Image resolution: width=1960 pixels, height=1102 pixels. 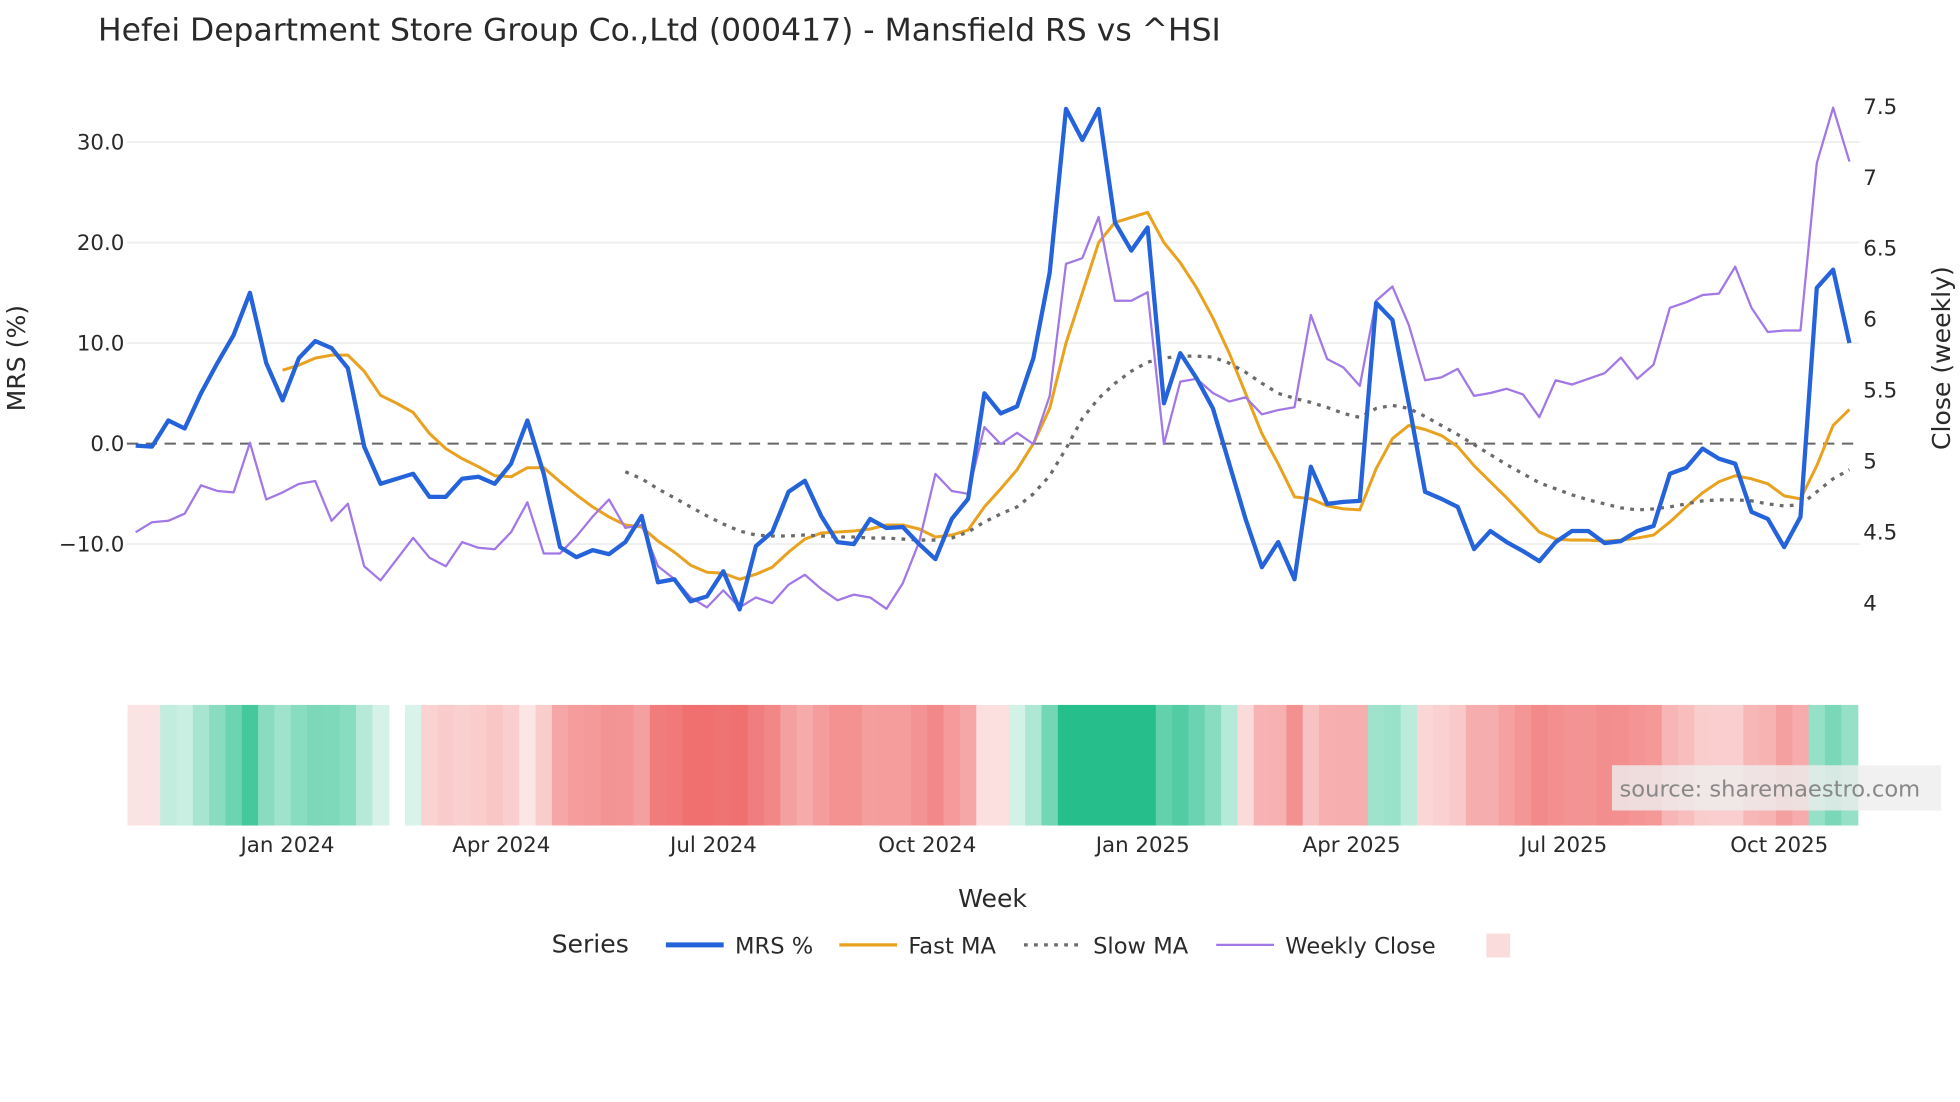 What do you see at coordinates (590, 943) in the screenshot?
I see `legend-title: Series` at bounding box center [590, 943].